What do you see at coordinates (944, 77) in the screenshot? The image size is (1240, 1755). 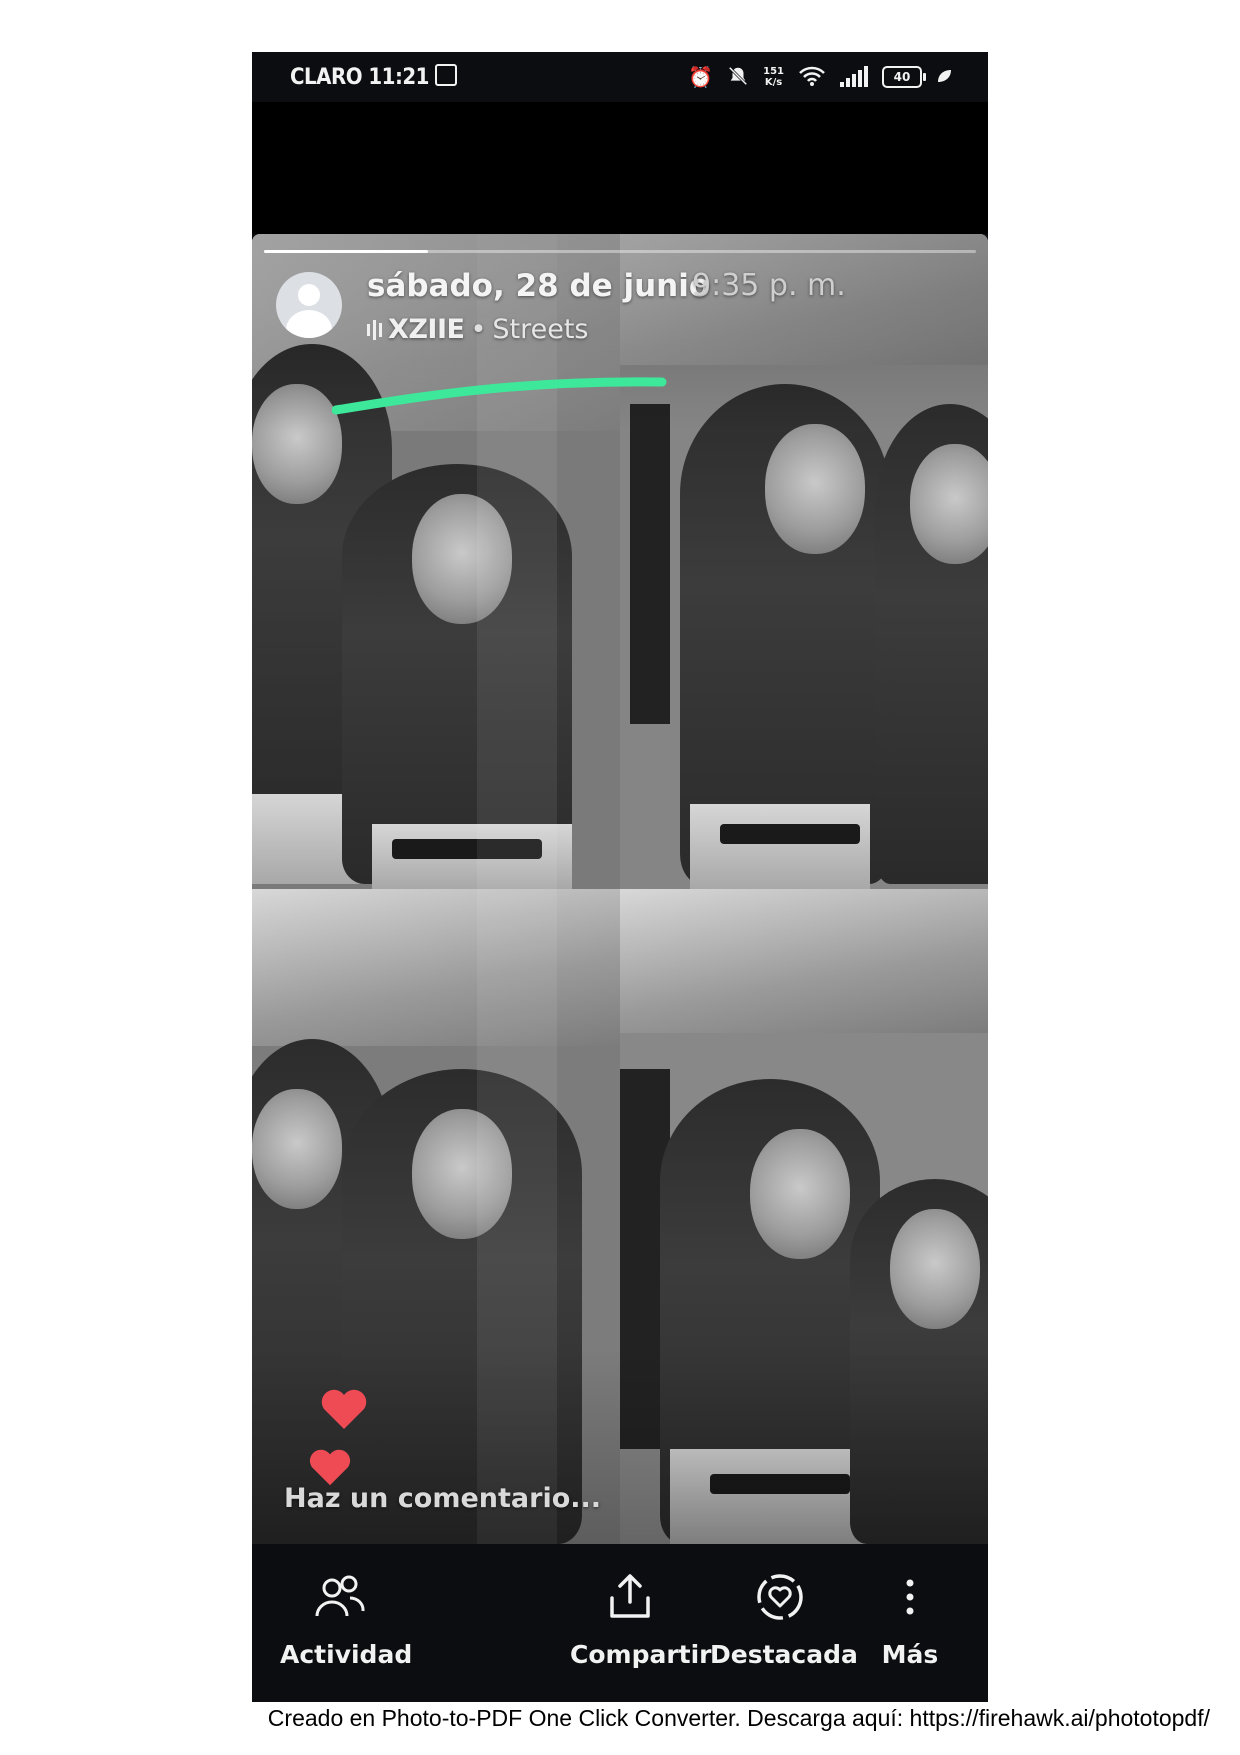 I see `leaf-icon` at bounding box center [944, 77].